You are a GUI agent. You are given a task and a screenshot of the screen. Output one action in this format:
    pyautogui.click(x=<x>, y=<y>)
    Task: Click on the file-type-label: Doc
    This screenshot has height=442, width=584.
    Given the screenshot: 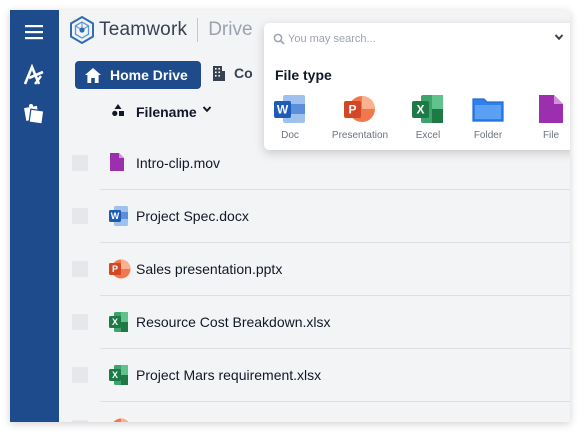 What is the action you would take?
    pyautogui.click(x=290, y=135)
    